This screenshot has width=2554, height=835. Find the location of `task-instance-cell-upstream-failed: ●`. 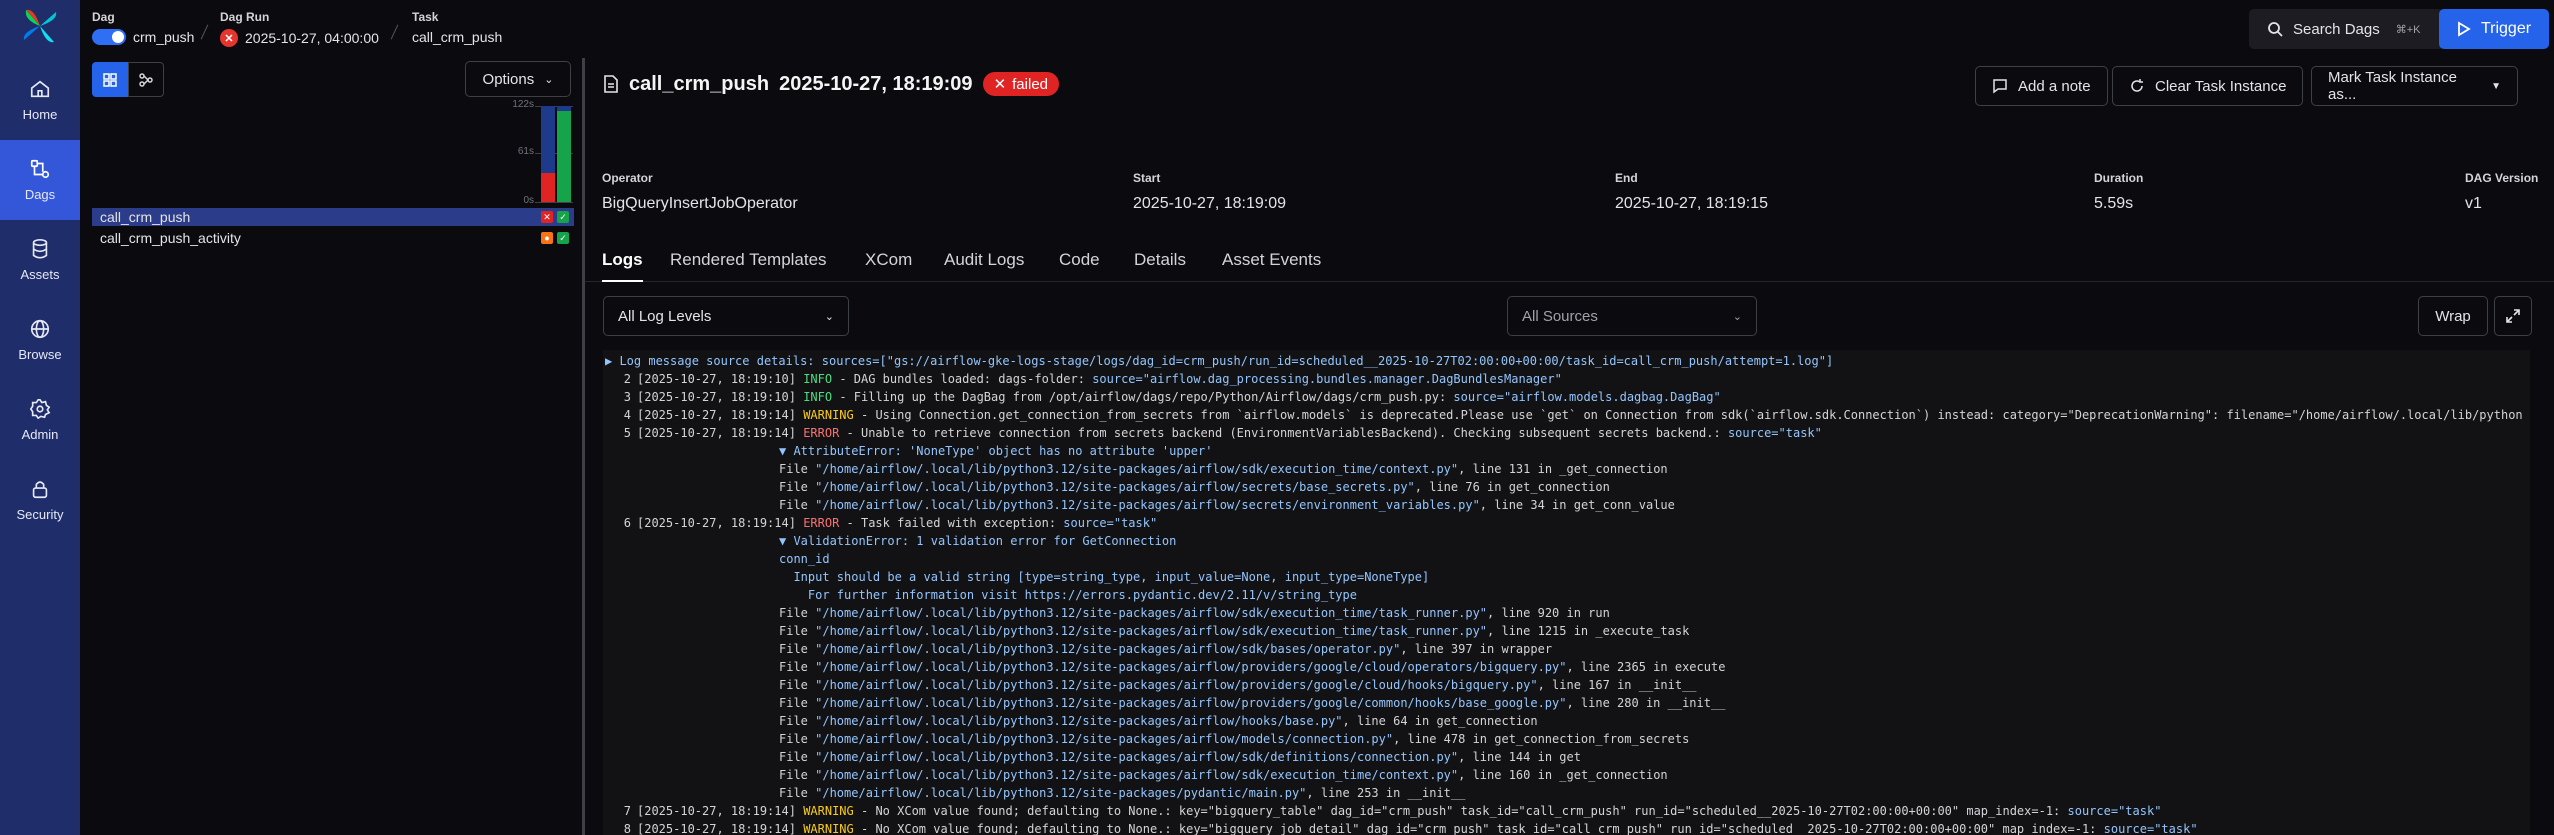

task-instance-cell-upstream-failed: ● is located at coordinates (547, 238).